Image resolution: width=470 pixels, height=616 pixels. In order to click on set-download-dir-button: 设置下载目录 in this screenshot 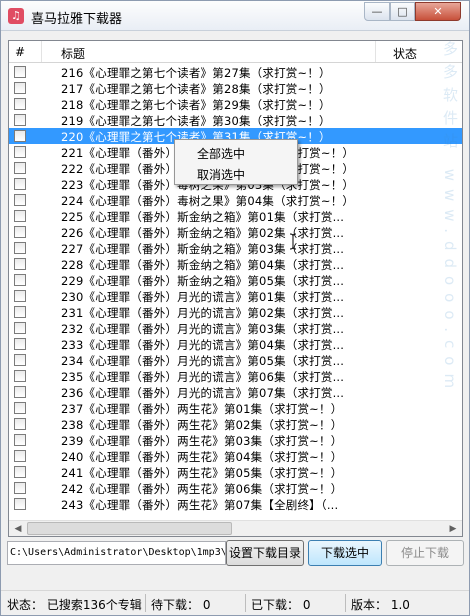, I will do `click(265, 553)`.